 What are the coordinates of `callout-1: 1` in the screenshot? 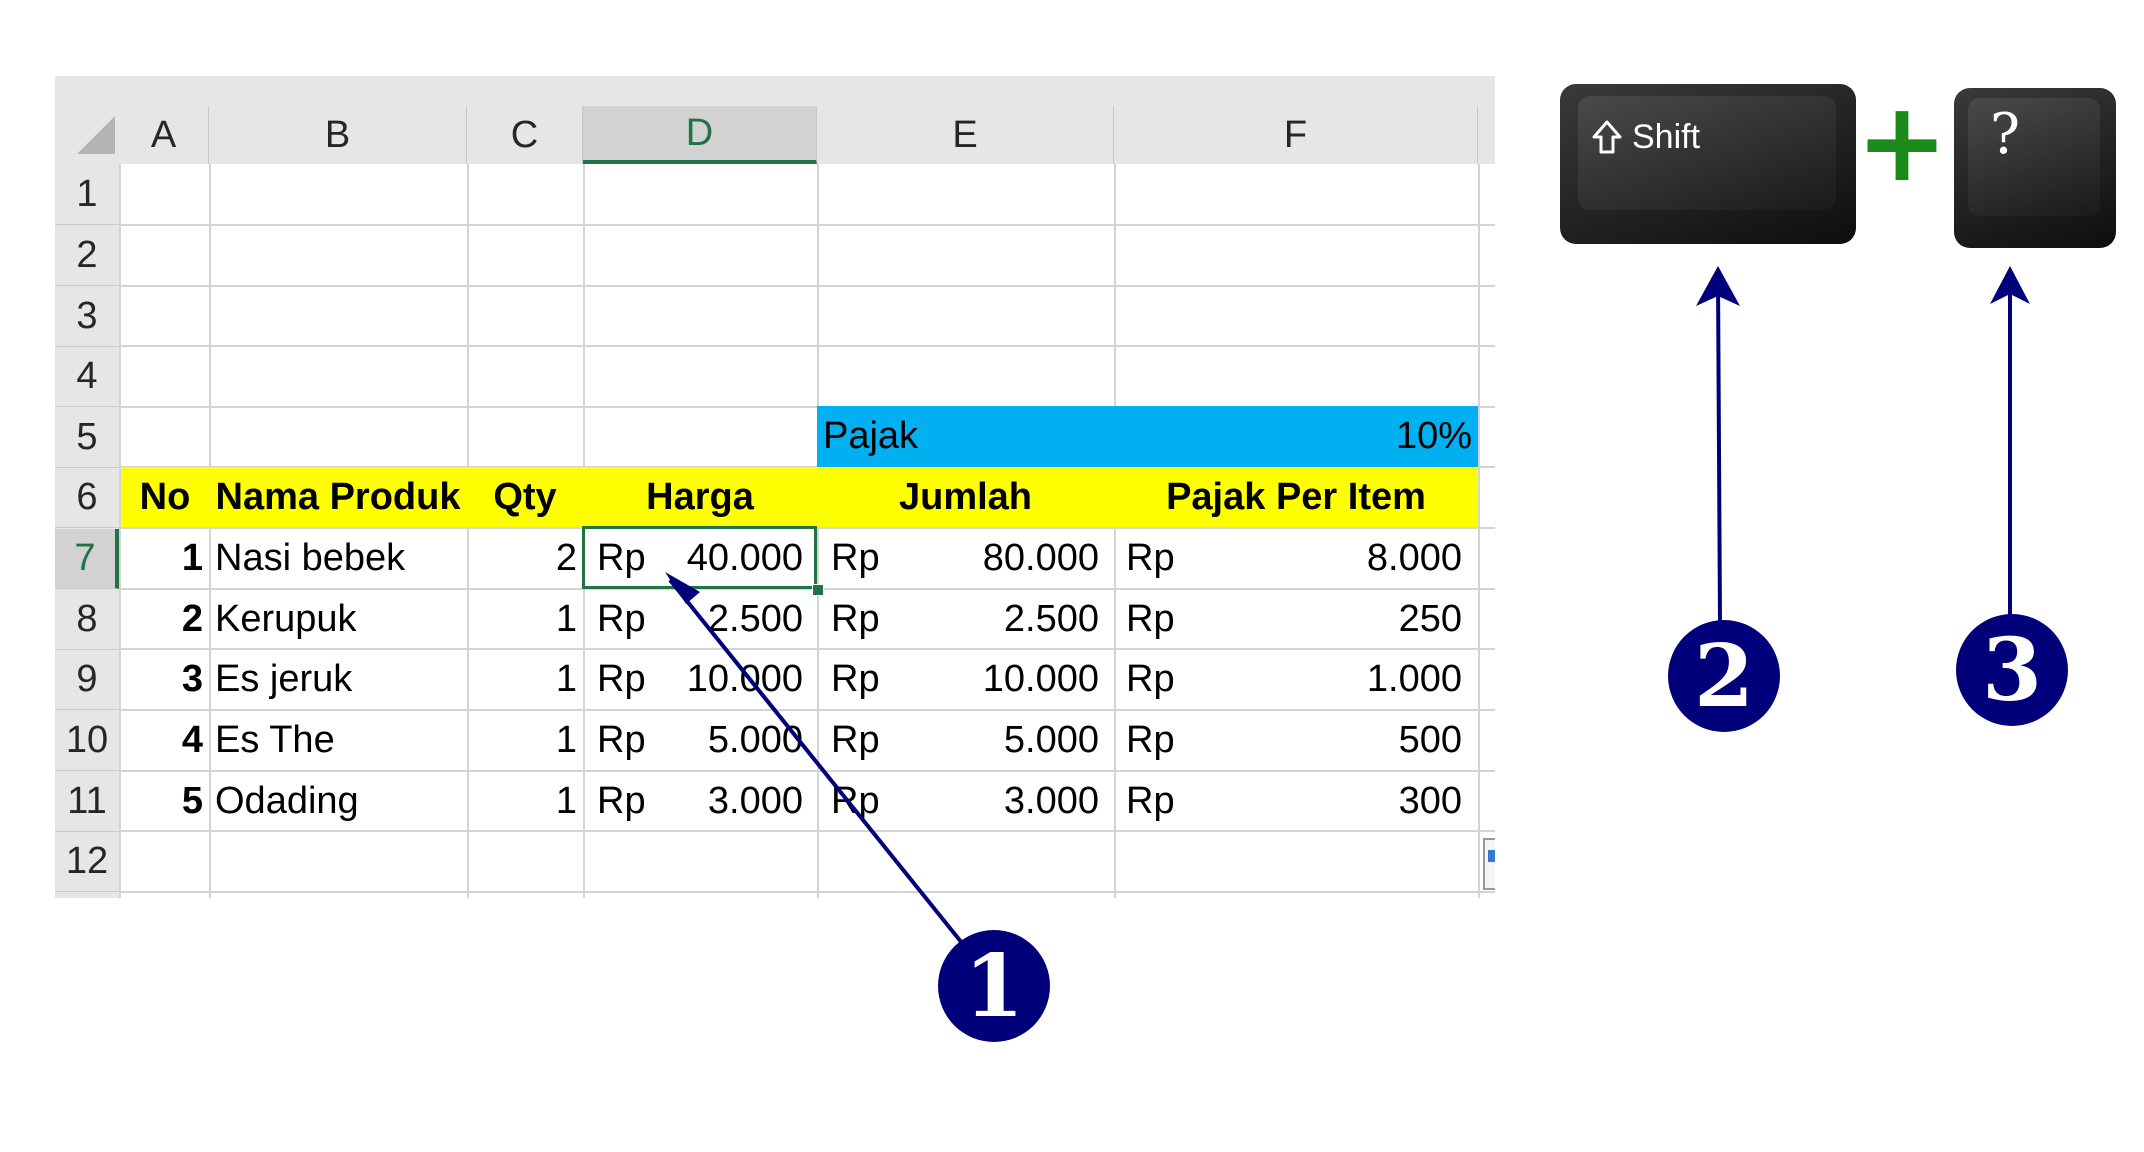 It's located at (994, 986).